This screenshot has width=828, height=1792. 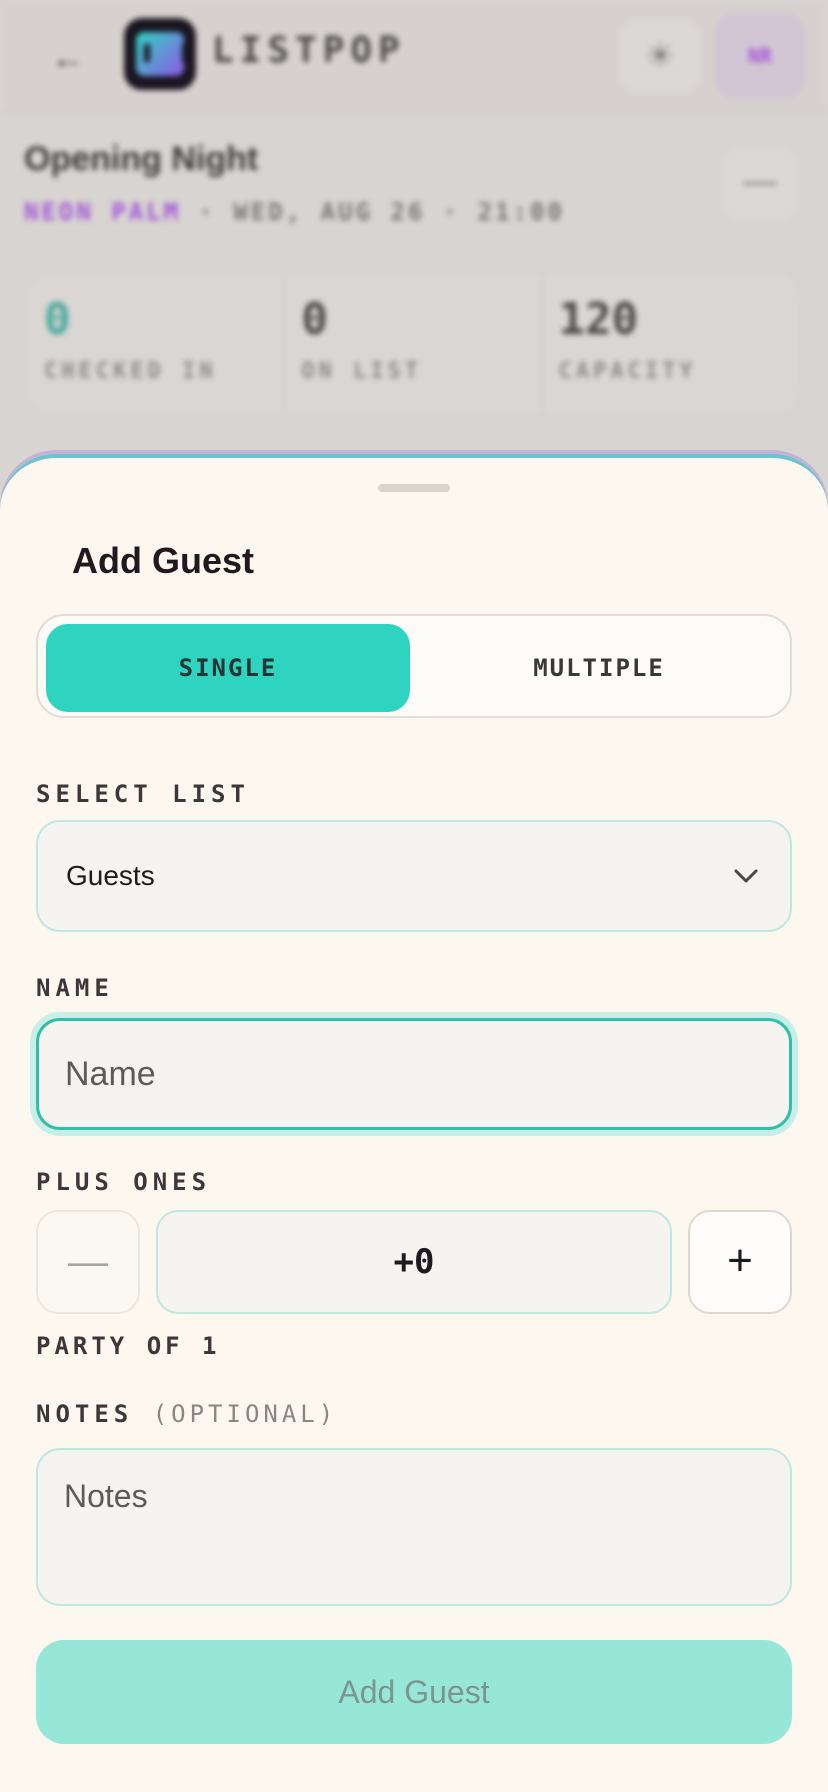 I want to click on stat-capacity: 120 CAPACITY, so click(x=670, y=344).